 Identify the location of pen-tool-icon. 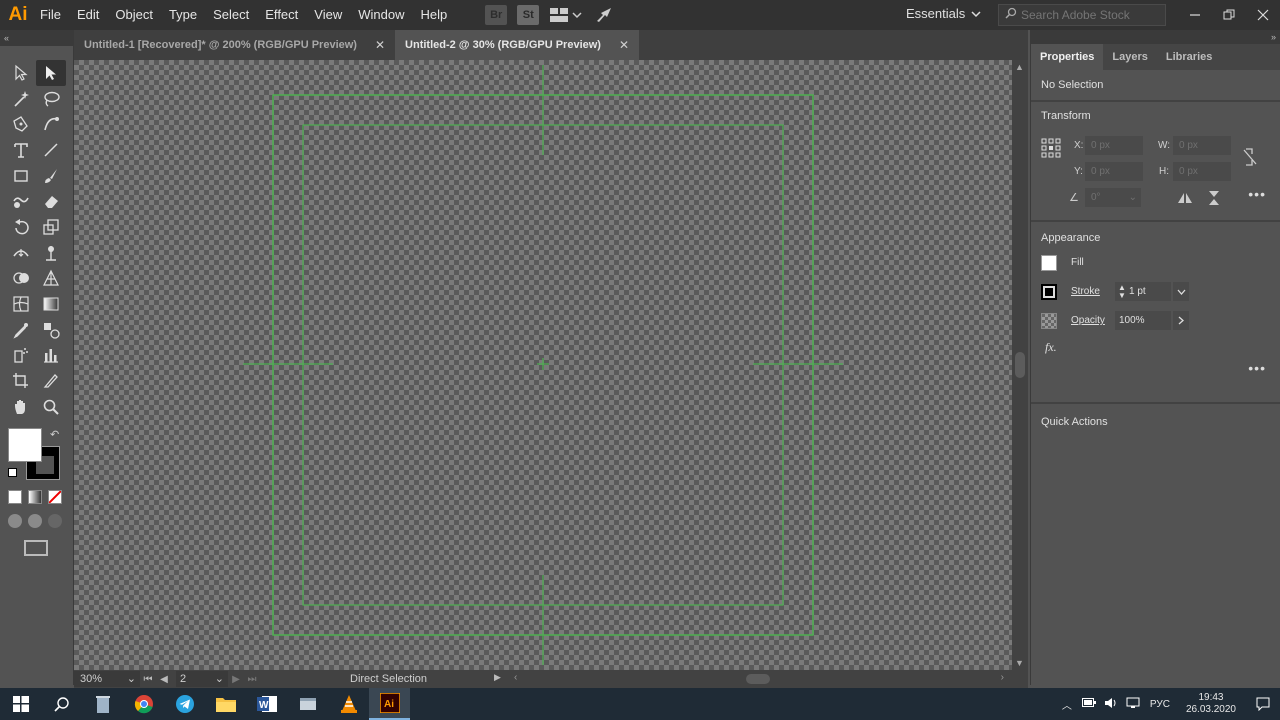
(21, 124).